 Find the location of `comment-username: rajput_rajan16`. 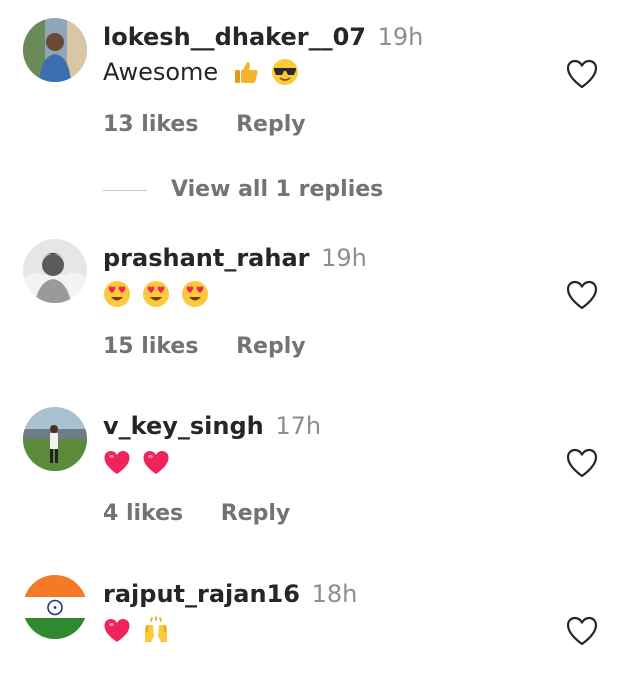

comment-username: rajput_rajan16 is located at coordinates (201, 594).